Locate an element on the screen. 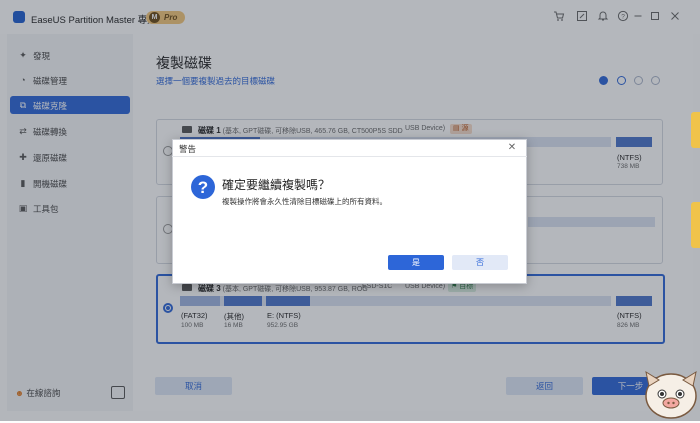  mascot-watermark-icon is located at coordinates (671, 394).